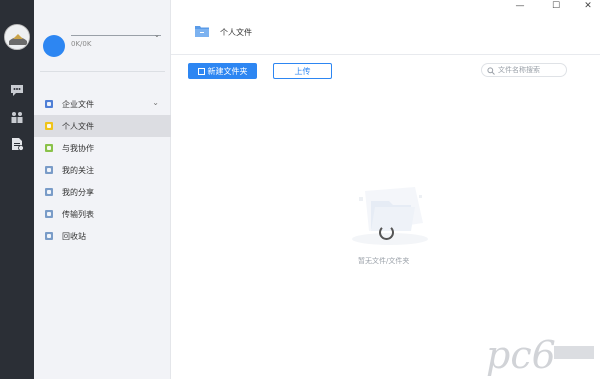 This screenshot has width=600, height=379. What do you see at coordinates (78, 148) in the screenshot?
I see `sidebar-item-label: 与我协作` at bounding box center [78, 148].